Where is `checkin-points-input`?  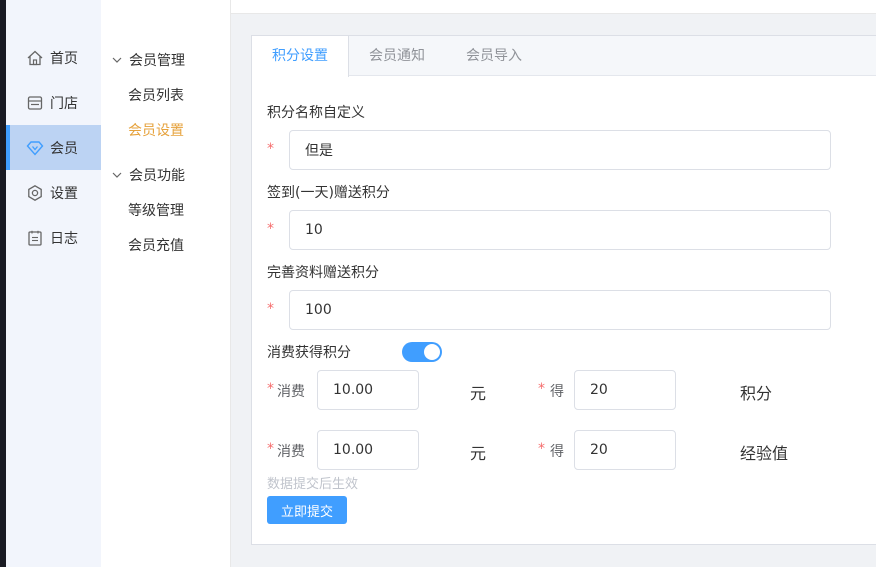
checkin-points-input is located at coordinates (560, 230).